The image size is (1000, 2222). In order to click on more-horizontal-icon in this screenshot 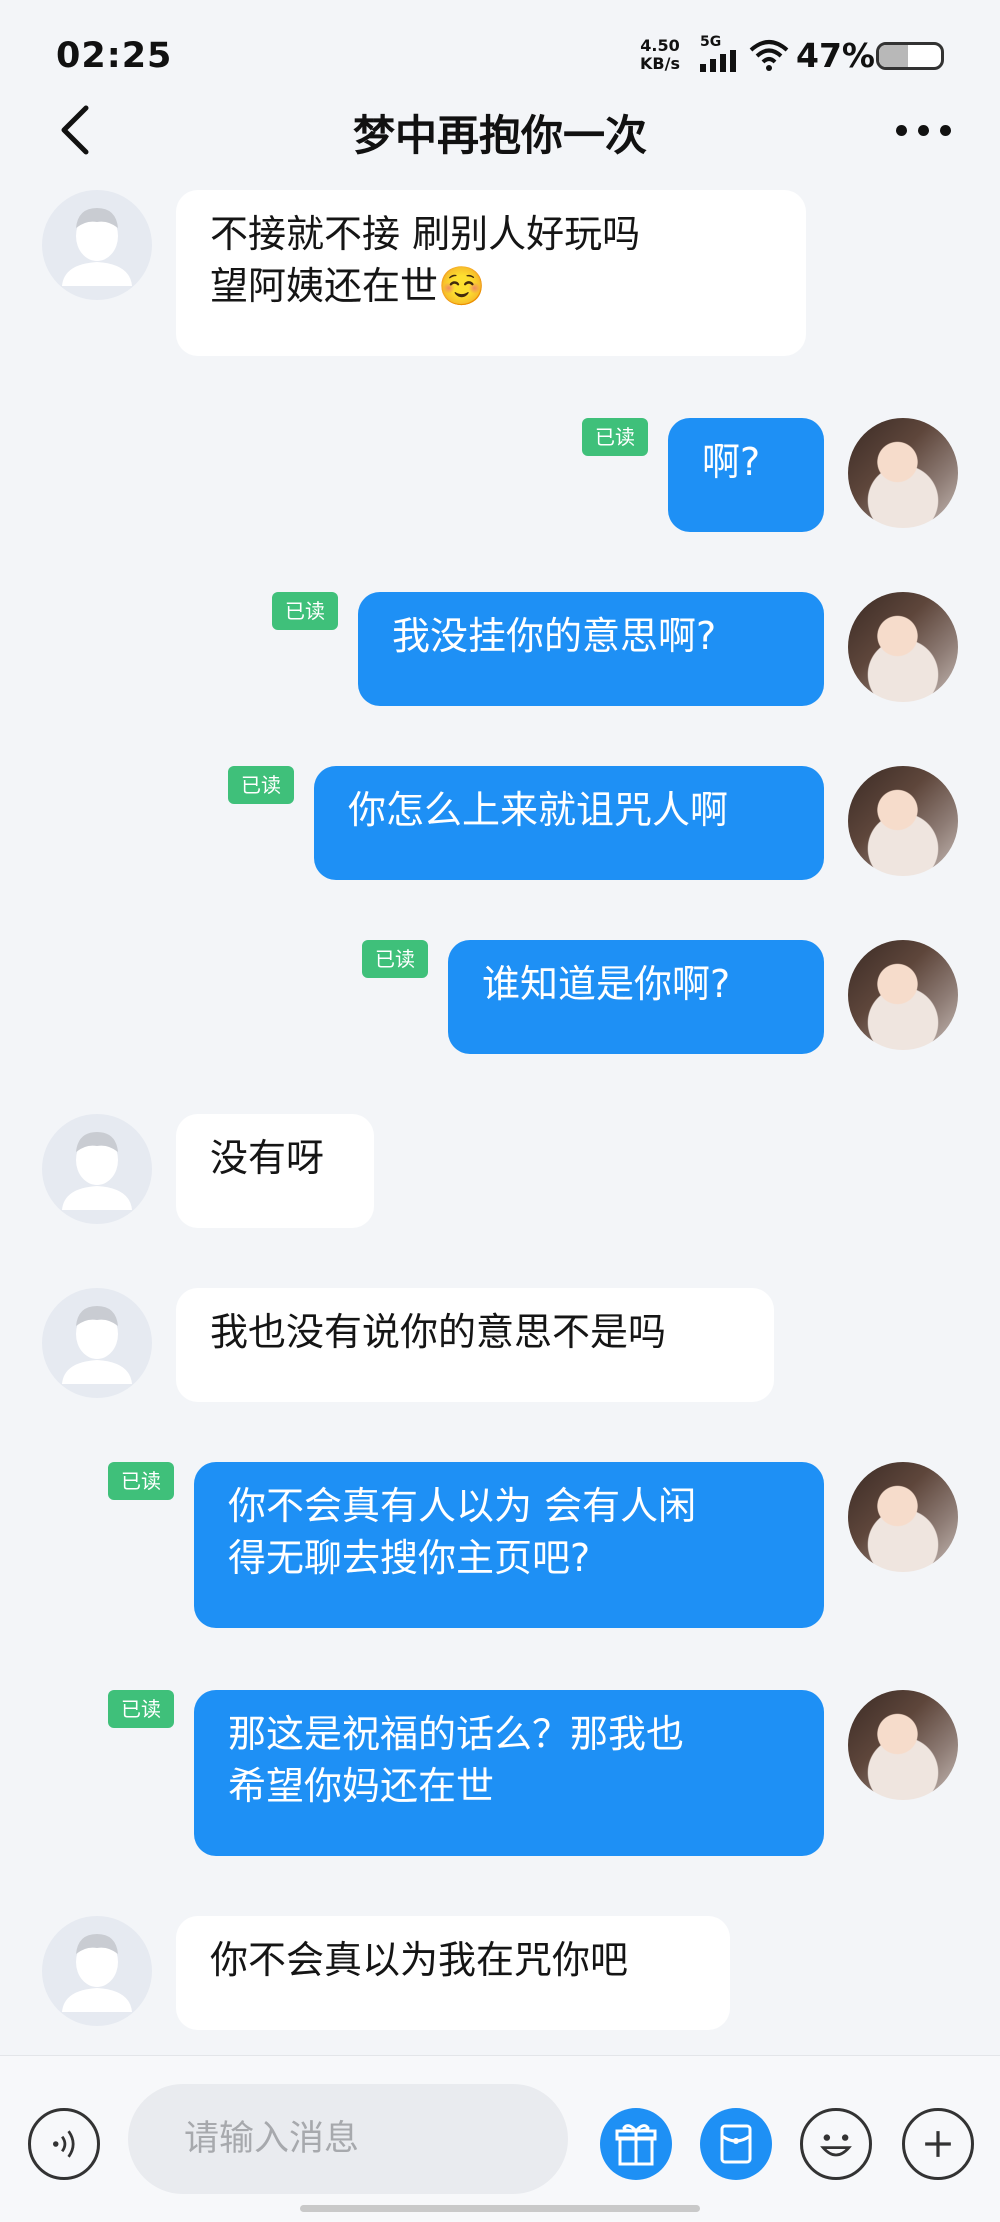, I will do `click(924, 130)`.